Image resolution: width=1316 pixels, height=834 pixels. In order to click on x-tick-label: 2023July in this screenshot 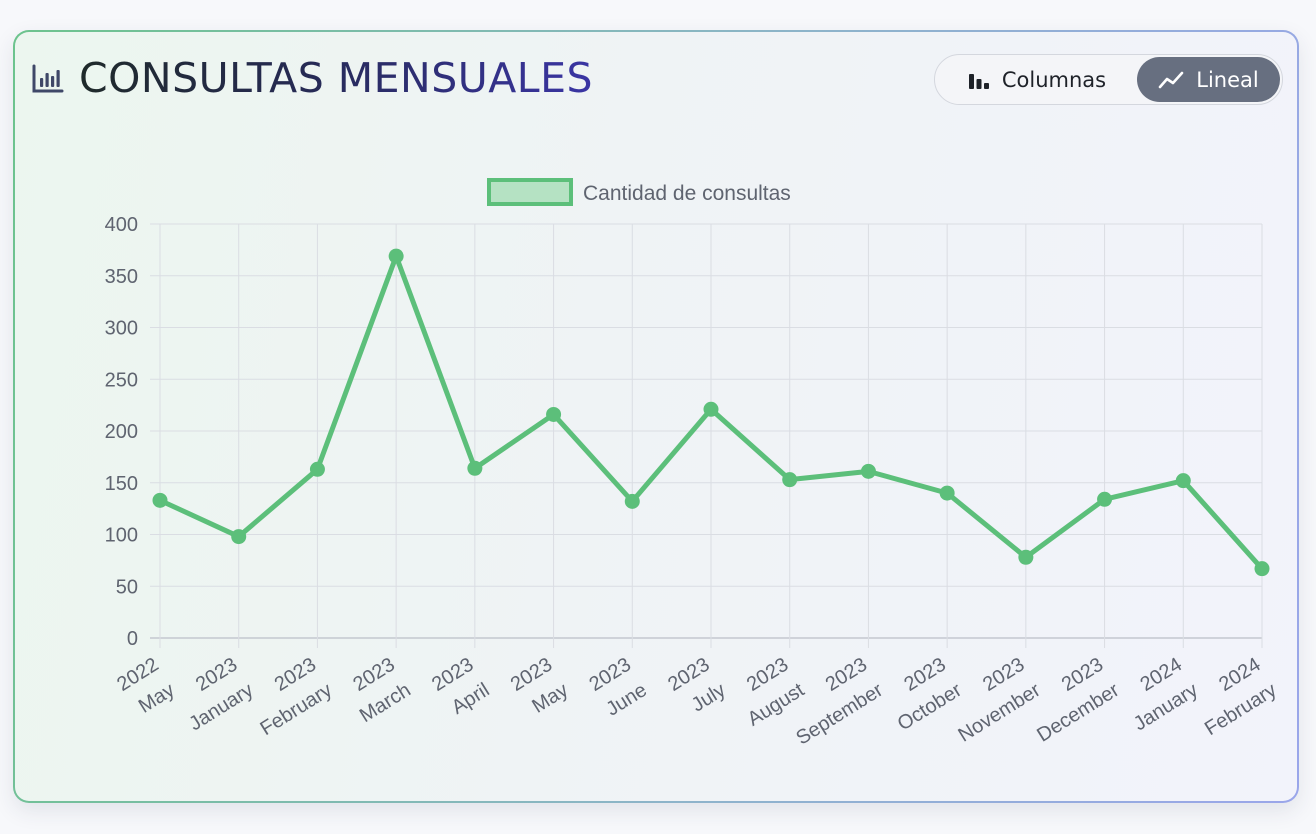, I will do `click(696, 688)`.